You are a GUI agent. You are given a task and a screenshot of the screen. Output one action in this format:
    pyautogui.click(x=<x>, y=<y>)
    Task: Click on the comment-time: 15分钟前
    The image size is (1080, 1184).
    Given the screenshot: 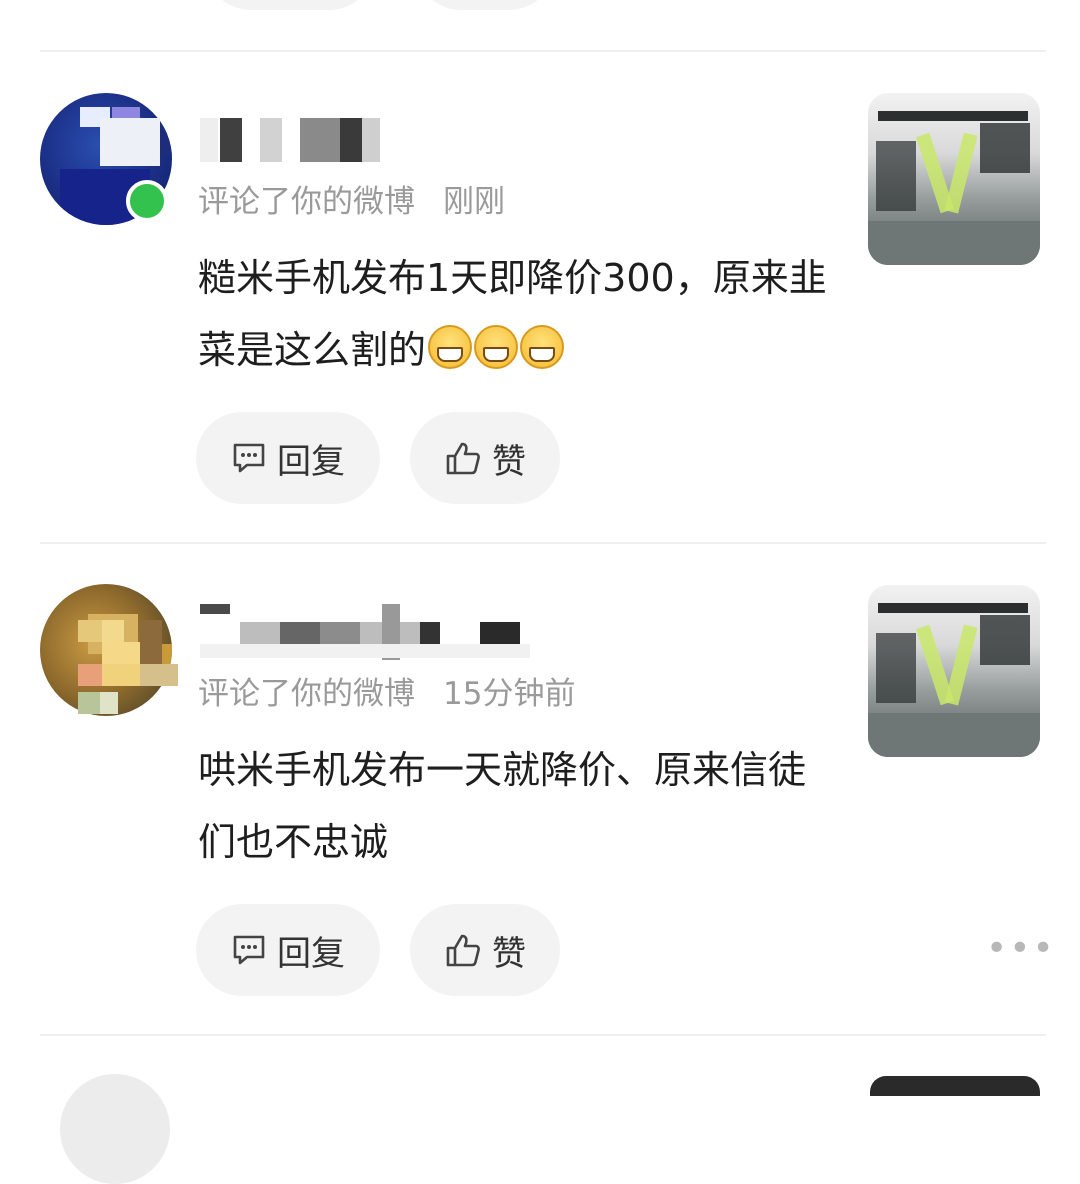 What is the action you would take?
    pyautogui.click(x=509, y=694)
    